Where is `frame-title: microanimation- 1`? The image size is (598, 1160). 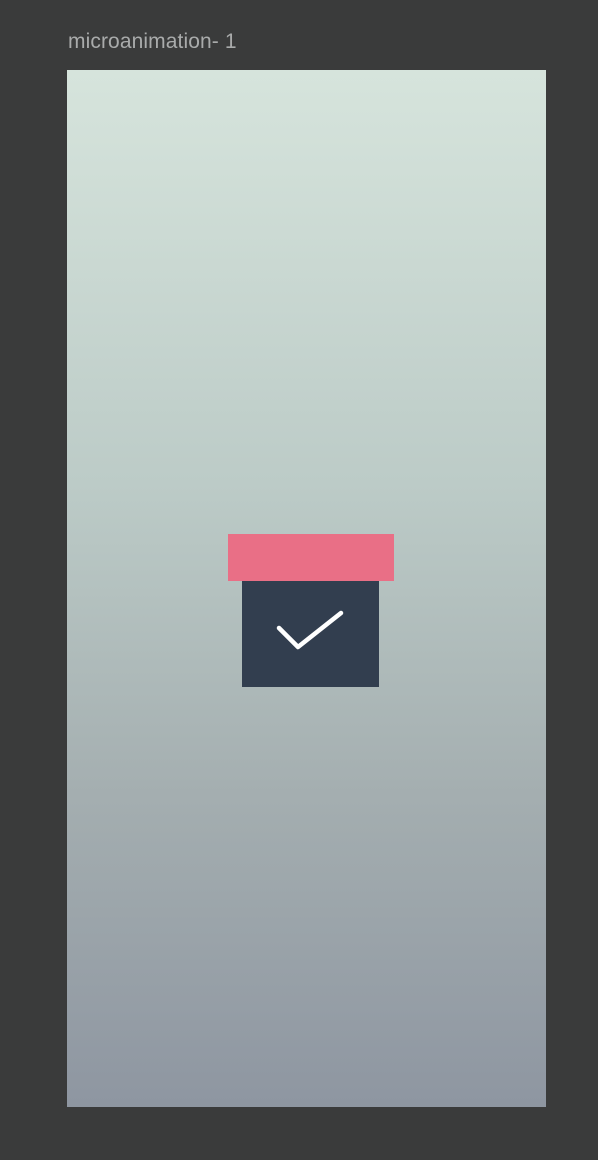
frame-title: microanimation- 1 is located at coordinates (152, 41).